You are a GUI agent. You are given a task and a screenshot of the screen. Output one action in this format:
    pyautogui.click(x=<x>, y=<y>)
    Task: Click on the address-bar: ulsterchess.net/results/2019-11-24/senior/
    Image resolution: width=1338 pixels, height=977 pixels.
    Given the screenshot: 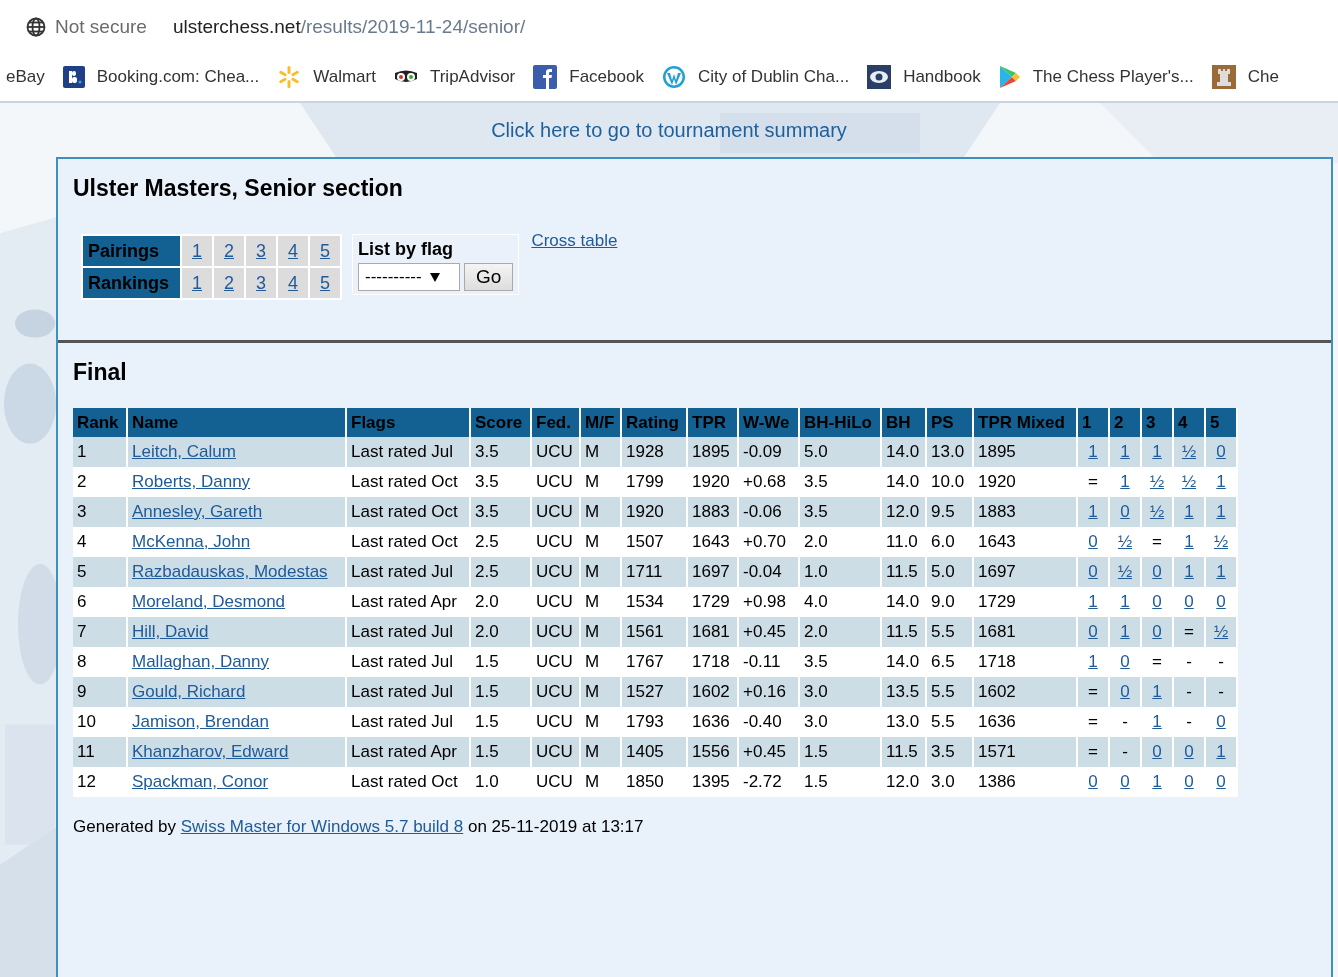 What is the action you would take?
    pyautogui.click(x=349, y=26)
    